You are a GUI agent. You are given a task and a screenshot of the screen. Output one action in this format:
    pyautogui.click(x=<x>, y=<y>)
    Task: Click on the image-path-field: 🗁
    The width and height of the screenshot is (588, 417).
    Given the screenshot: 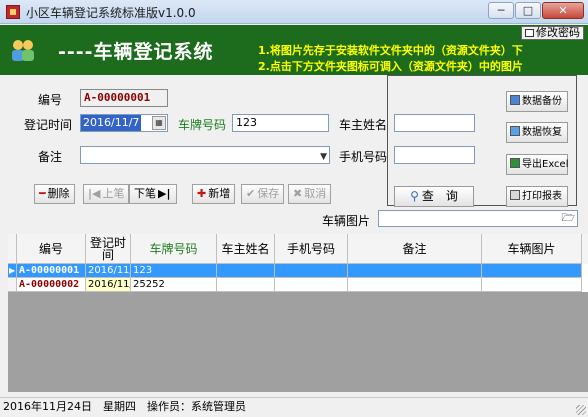 What is the action you would take?
    pyautogui.click(x=478, y=218)
    